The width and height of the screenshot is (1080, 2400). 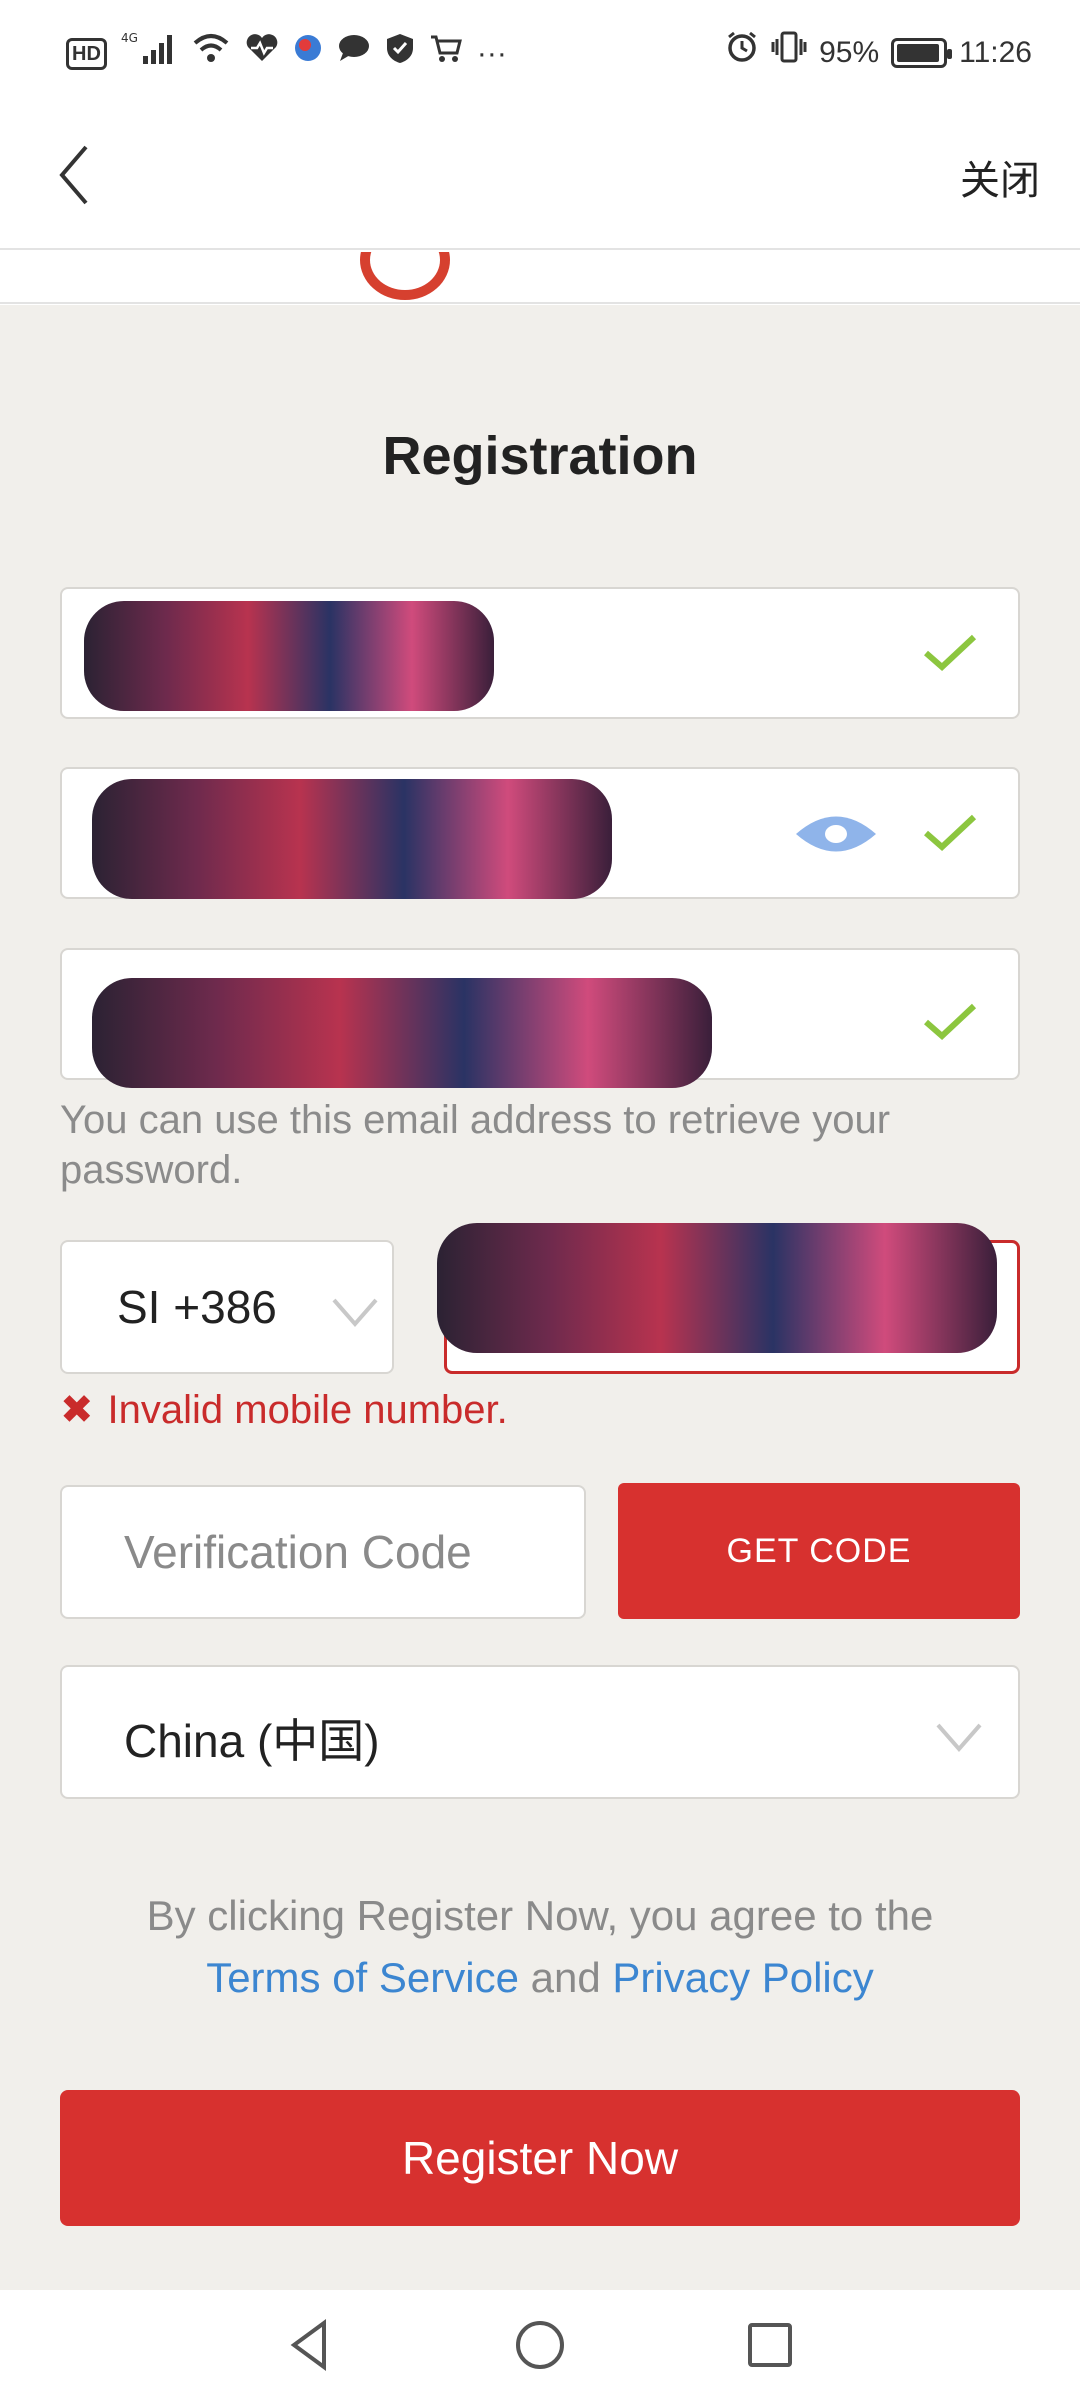 I want to click on status-bar: HD 4G ··· 95% 11:26, so click(x=540, y=50).